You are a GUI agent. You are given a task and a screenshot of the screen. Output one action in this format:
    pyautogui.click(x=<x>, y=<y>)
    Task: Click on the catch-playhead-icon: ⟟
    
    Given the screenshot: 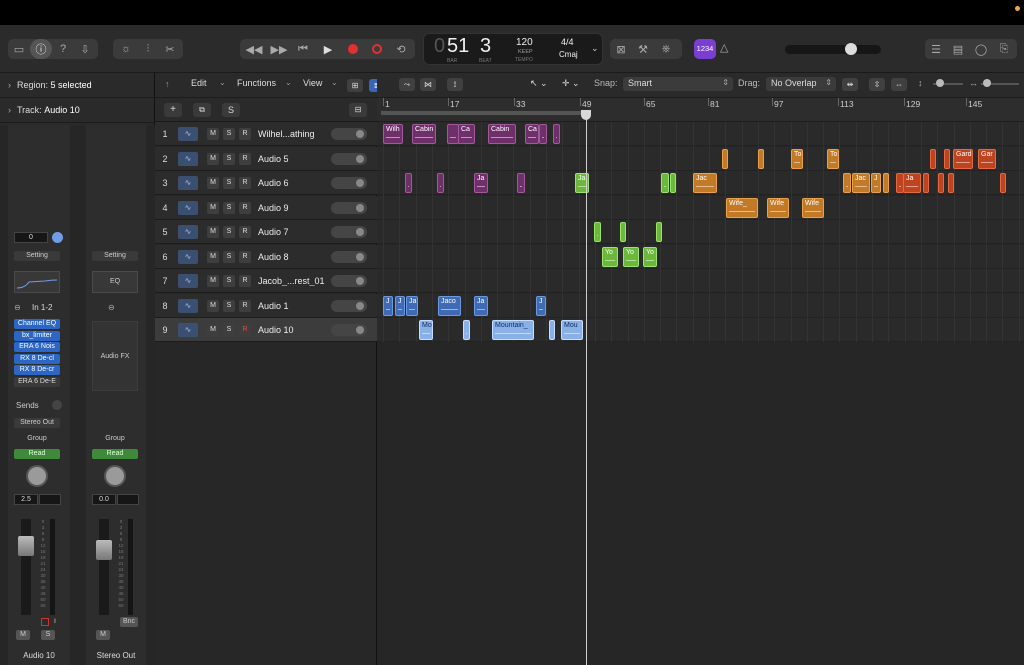 What is the action you would take?
    pyautogui.click(x=455, y=84)
    